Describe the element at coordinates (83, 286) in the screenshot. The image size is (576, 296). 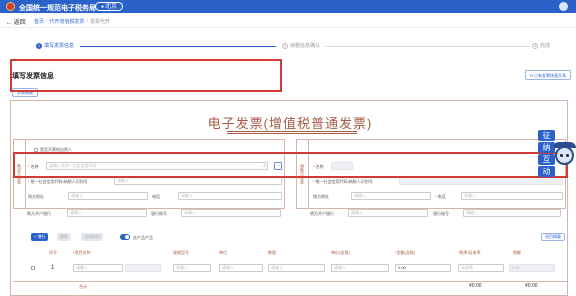
I see `total-label: 合计` at that location.